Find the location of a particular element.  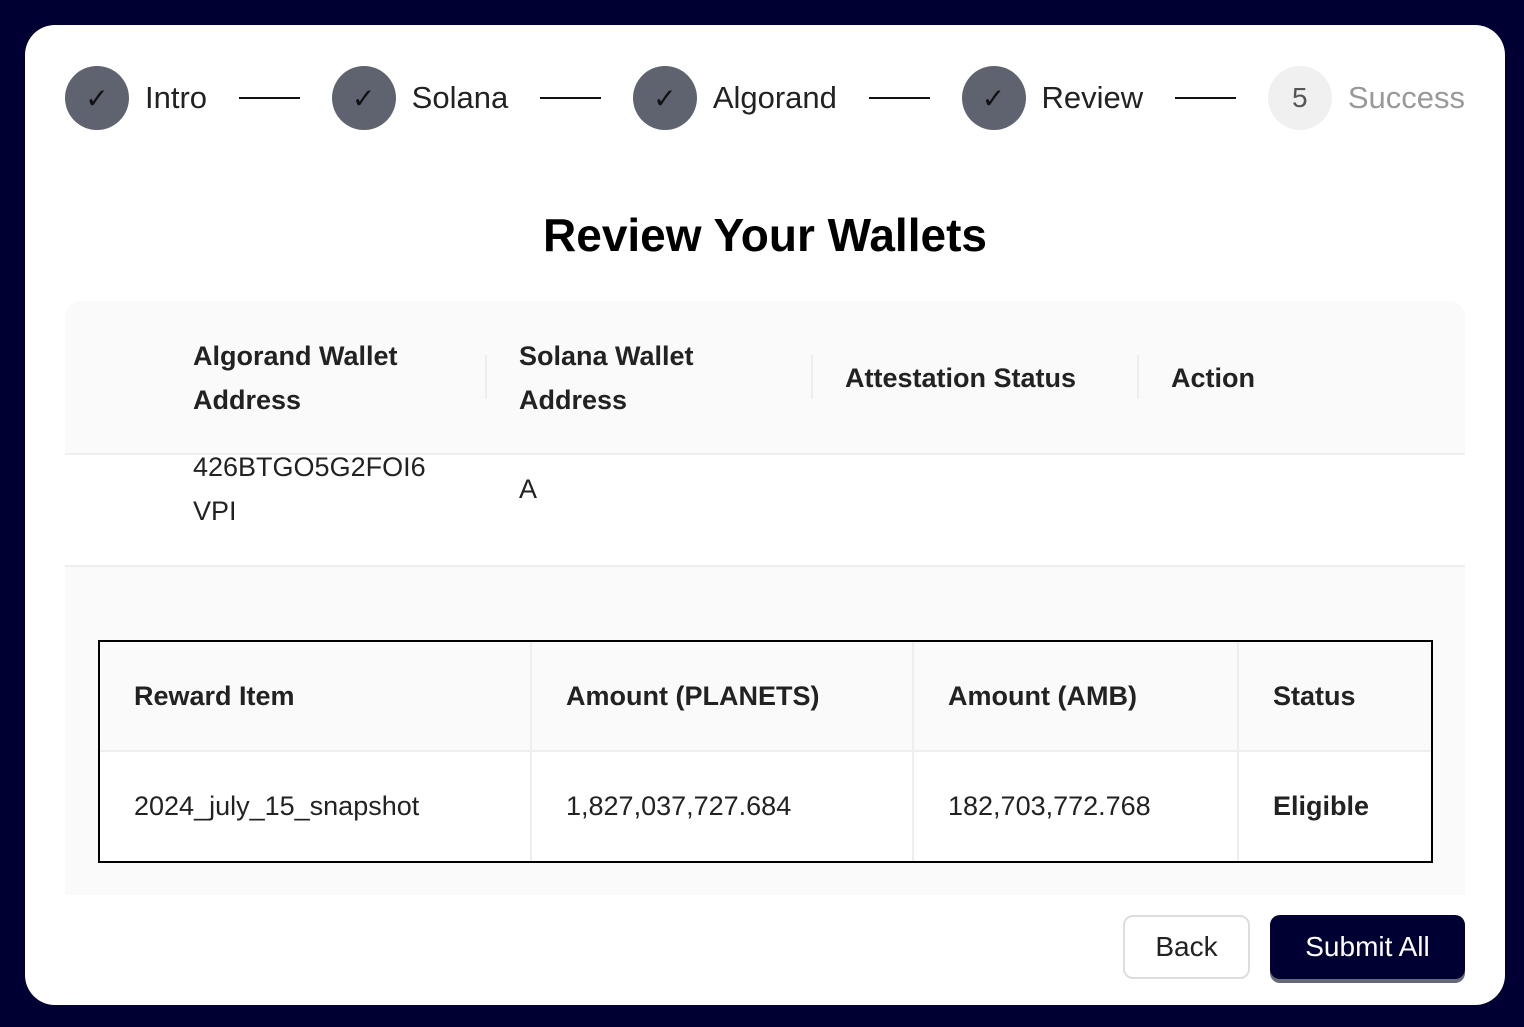

step-solana: ✓ Solana is located at coordinates (420, 98).